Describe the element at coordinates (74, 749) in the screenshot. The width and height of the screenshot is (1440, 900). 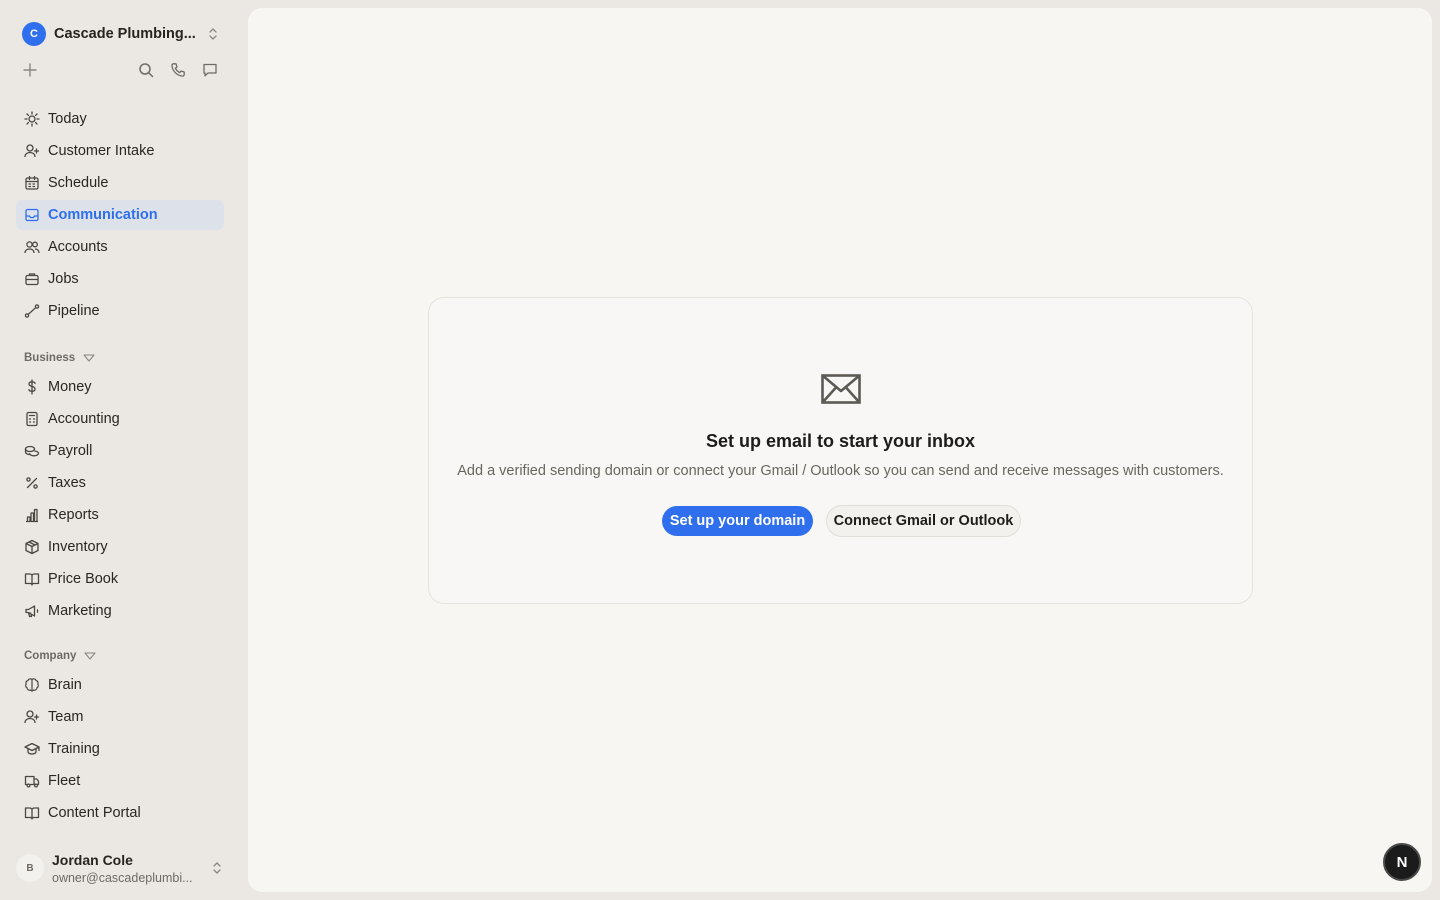
I see `nav-label: Training` at that location.